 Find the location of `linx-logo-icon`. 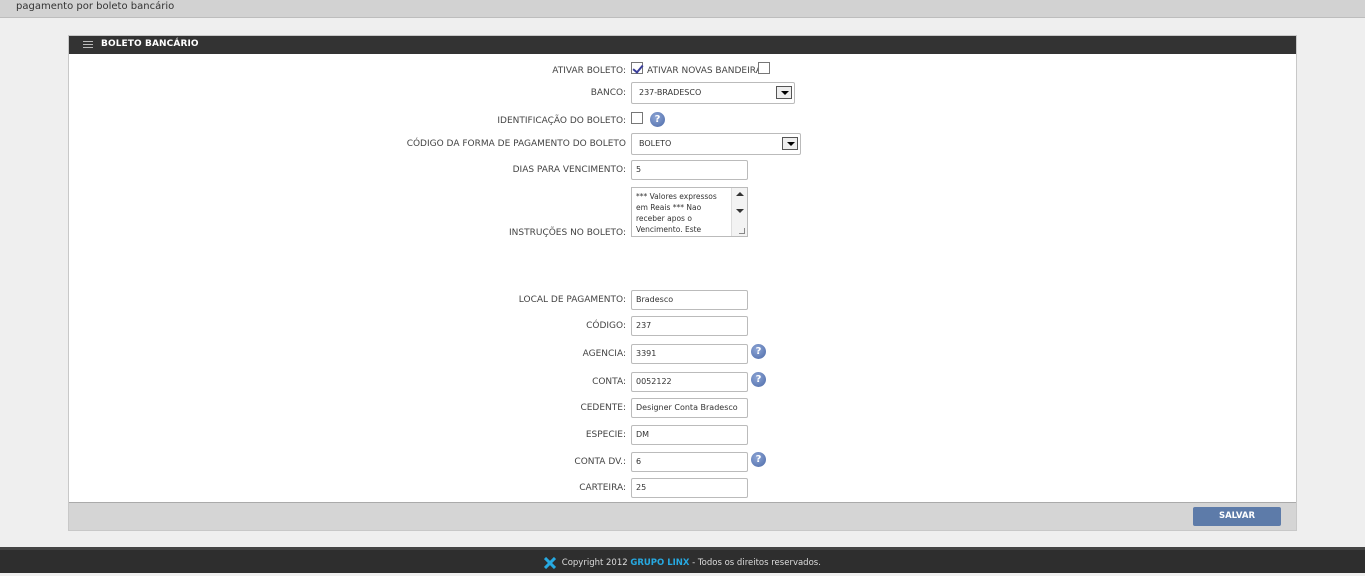

linx-logo-icon is located at coordinates (550, 562).